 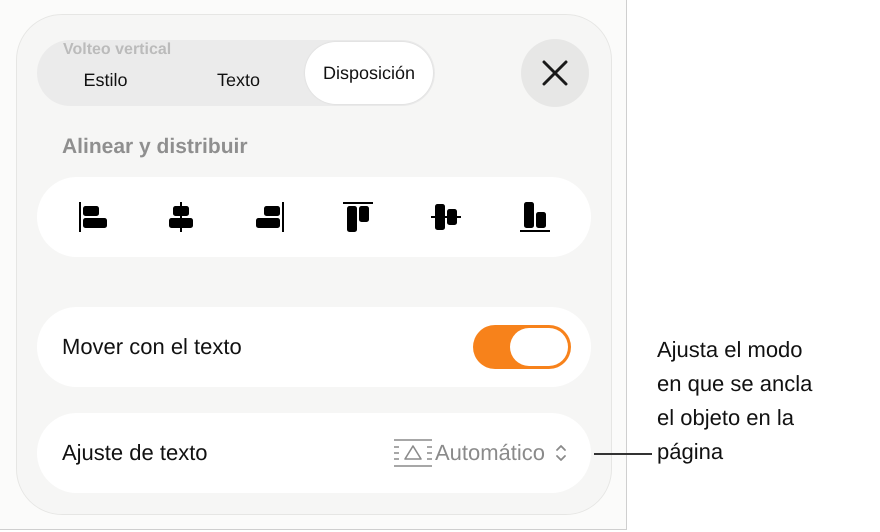 I want to click on close-icon, so click(x=555, y=73).